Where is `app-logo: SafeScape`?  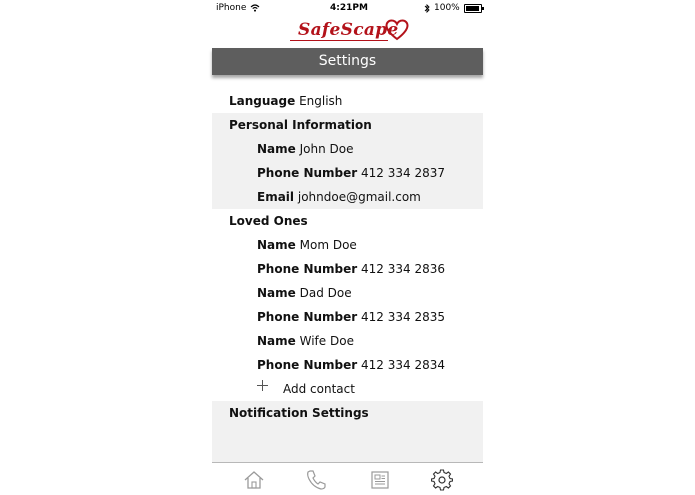 app-logo: SafeScape is located at coordinates (352, 31).